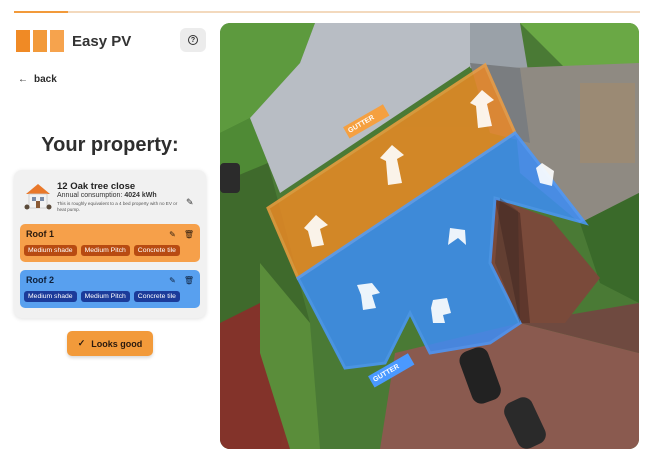 The width and height of the screenshot is (654, 464). Describe the element at coordinates (102, 41) in the screenshot. I see `brand-name: Easy PV` at that location.